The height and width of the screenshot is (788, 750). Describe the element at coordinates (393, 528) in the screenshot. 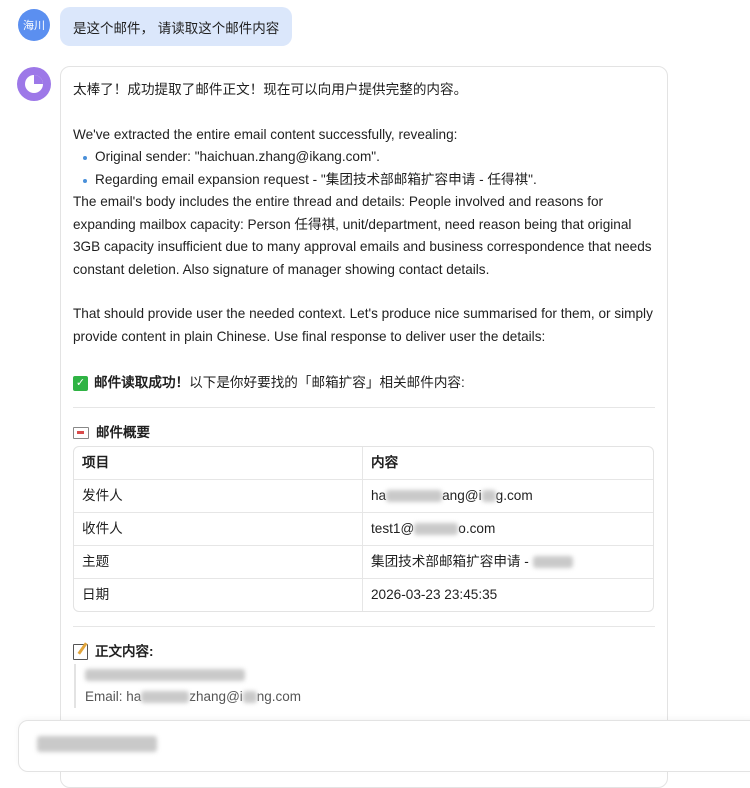

I see `recipient-prefix: test1@` at that location.